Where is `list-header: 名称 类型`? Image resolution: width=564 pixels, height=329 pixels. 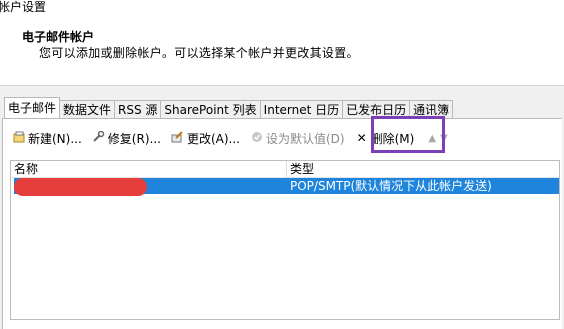 list-header: 名称 类型 is located at coordinates (285, 169).